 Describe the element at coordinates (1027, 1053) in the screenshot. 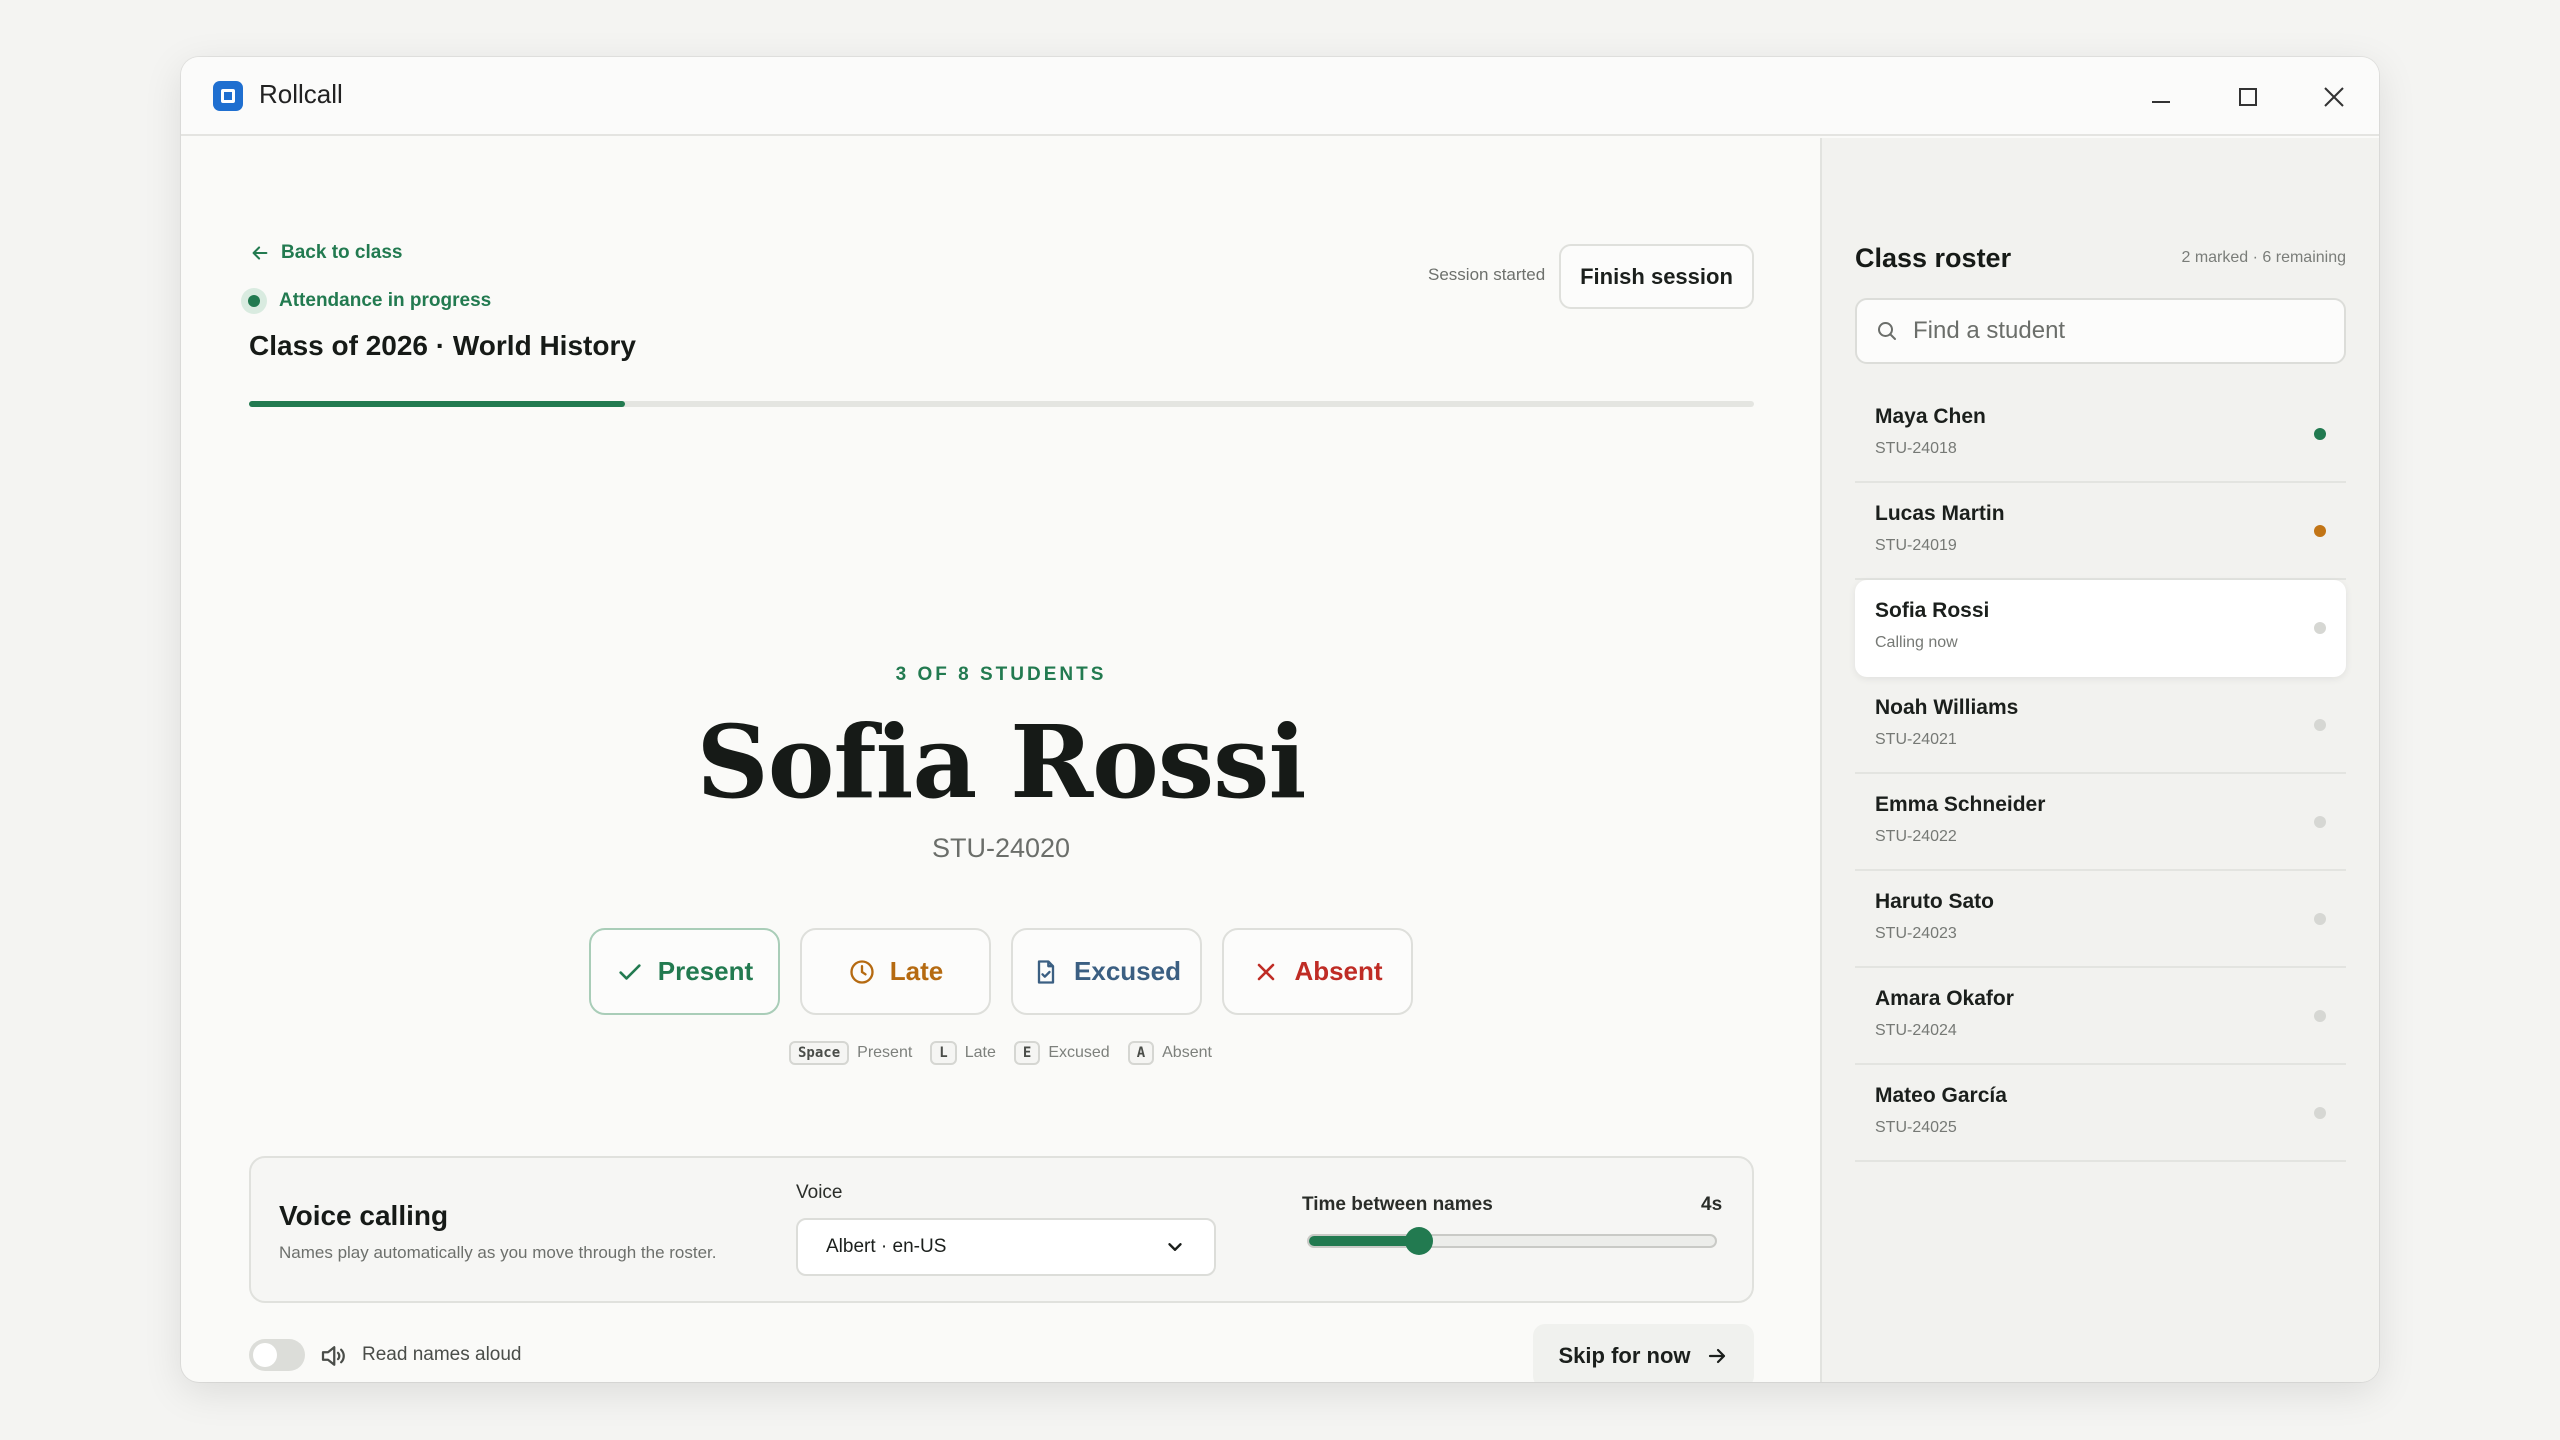

I see `shortcut-key: E` at that location.